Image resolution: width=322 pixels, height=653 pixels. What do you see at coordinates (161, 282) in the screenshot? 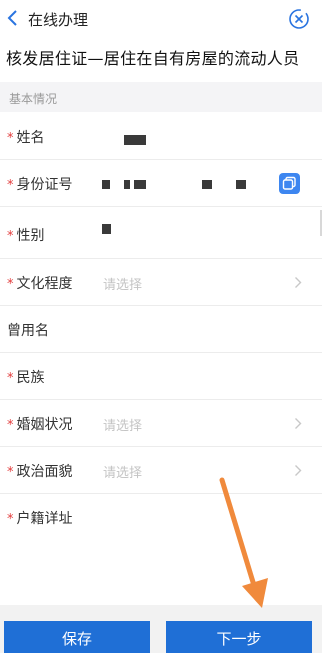
I see `field-row-education: * 文化程度 请选择` at bounding box center [161, 282].